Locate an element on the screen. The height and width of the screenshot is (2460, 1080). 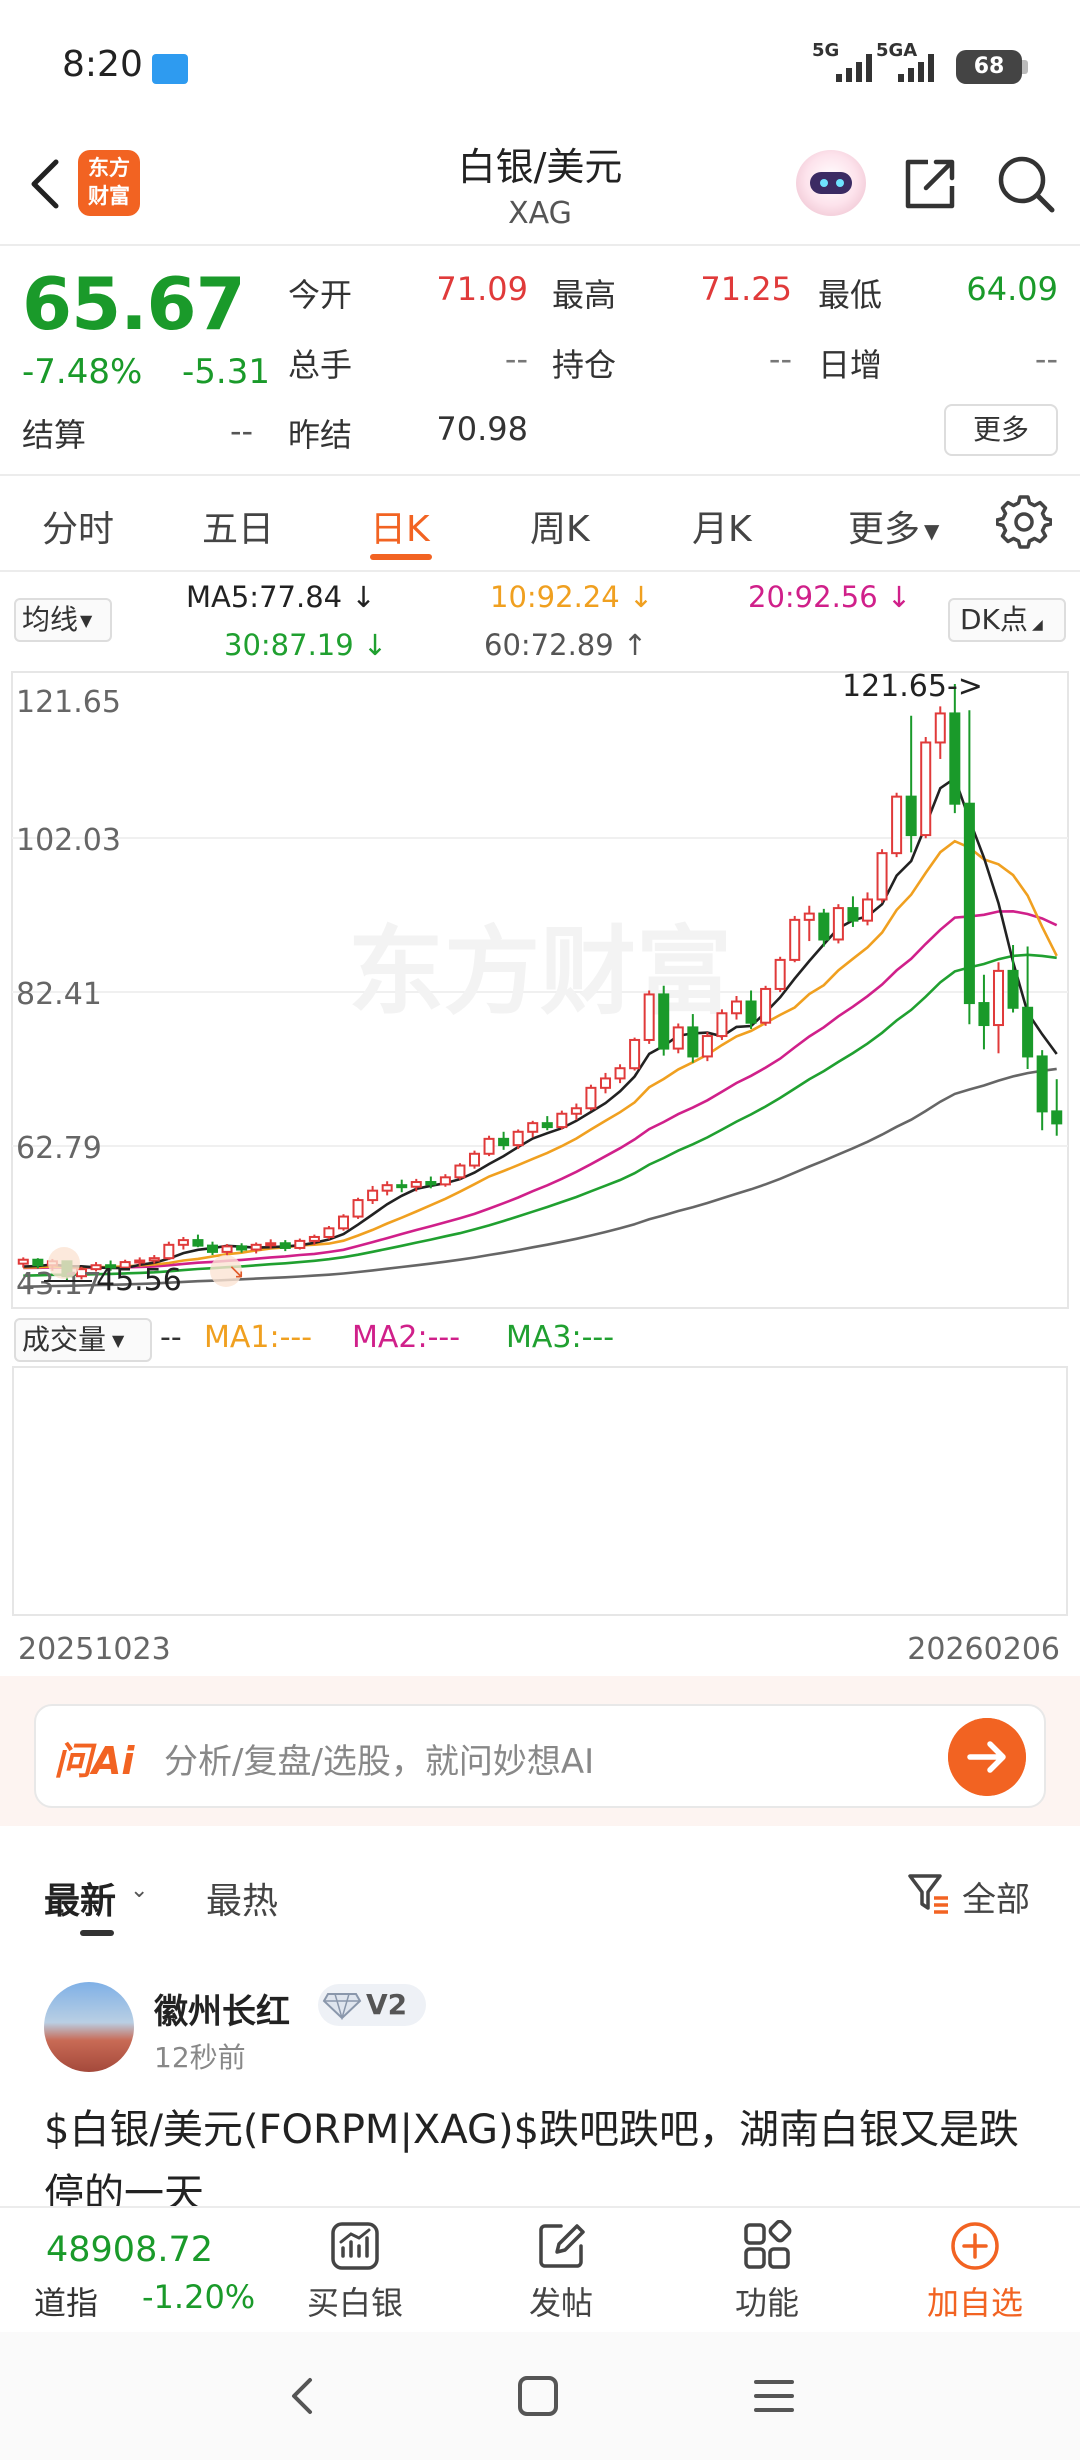
tab-monthly-k: 月K is located at coordinates (722, 526).